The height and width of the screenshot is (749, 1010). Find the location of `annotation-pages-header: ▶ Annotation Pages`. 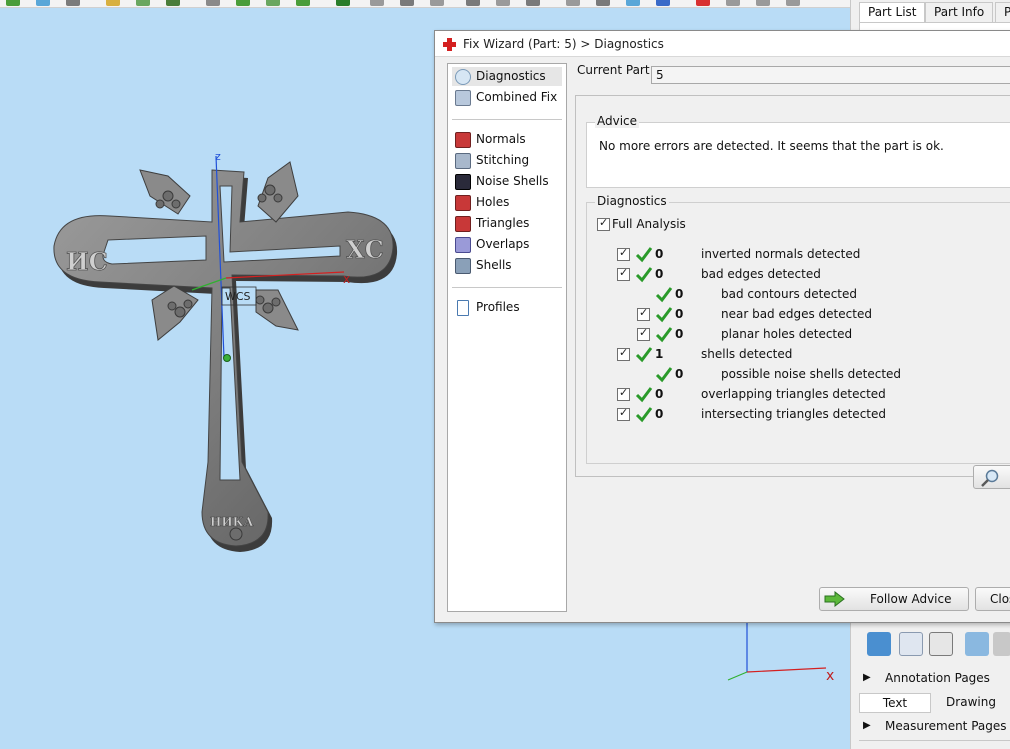

annotation-pages-header: ▶ Annotation Pages is located at coordinates (934, 678).